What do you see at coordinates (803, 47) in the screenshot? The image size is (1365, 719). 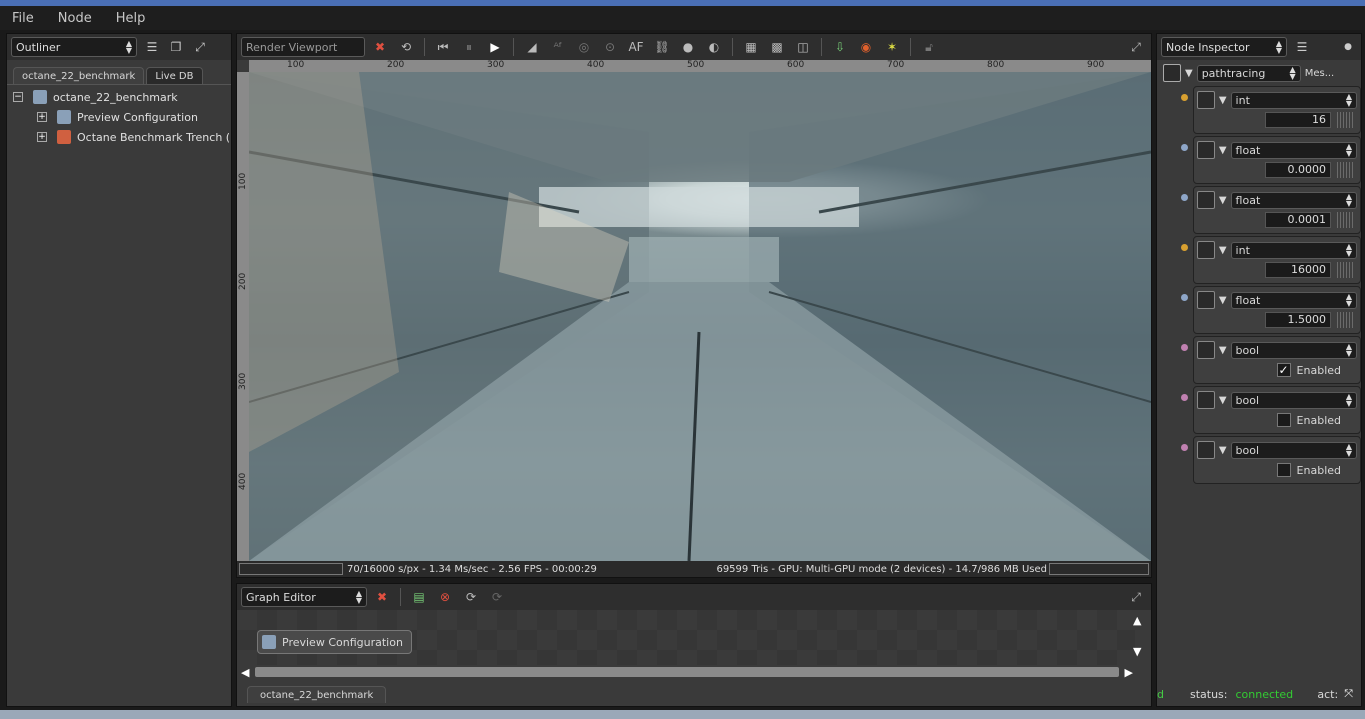 I see `window-icon: ◫` at bounding box center [803, 47].